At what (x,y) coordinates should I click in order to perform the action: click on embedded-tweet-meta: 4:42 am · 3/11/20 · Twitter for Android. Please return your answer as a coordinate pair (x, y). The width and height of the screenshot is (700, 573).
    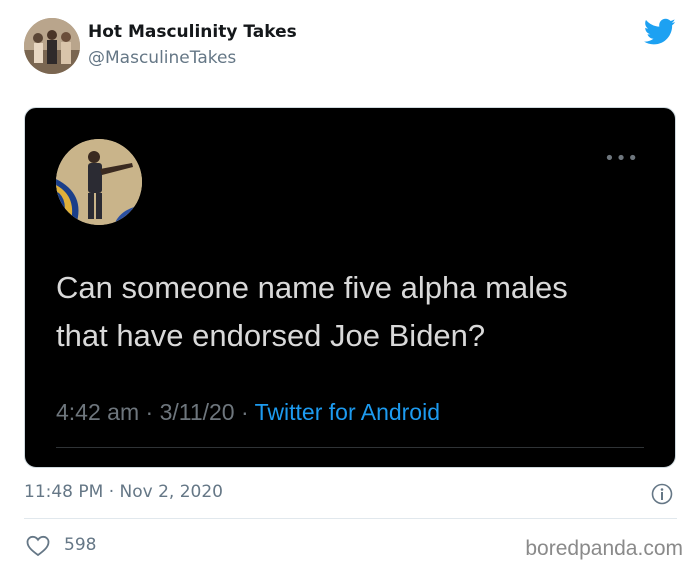
    Looking at the image, I should click on (248, 412).